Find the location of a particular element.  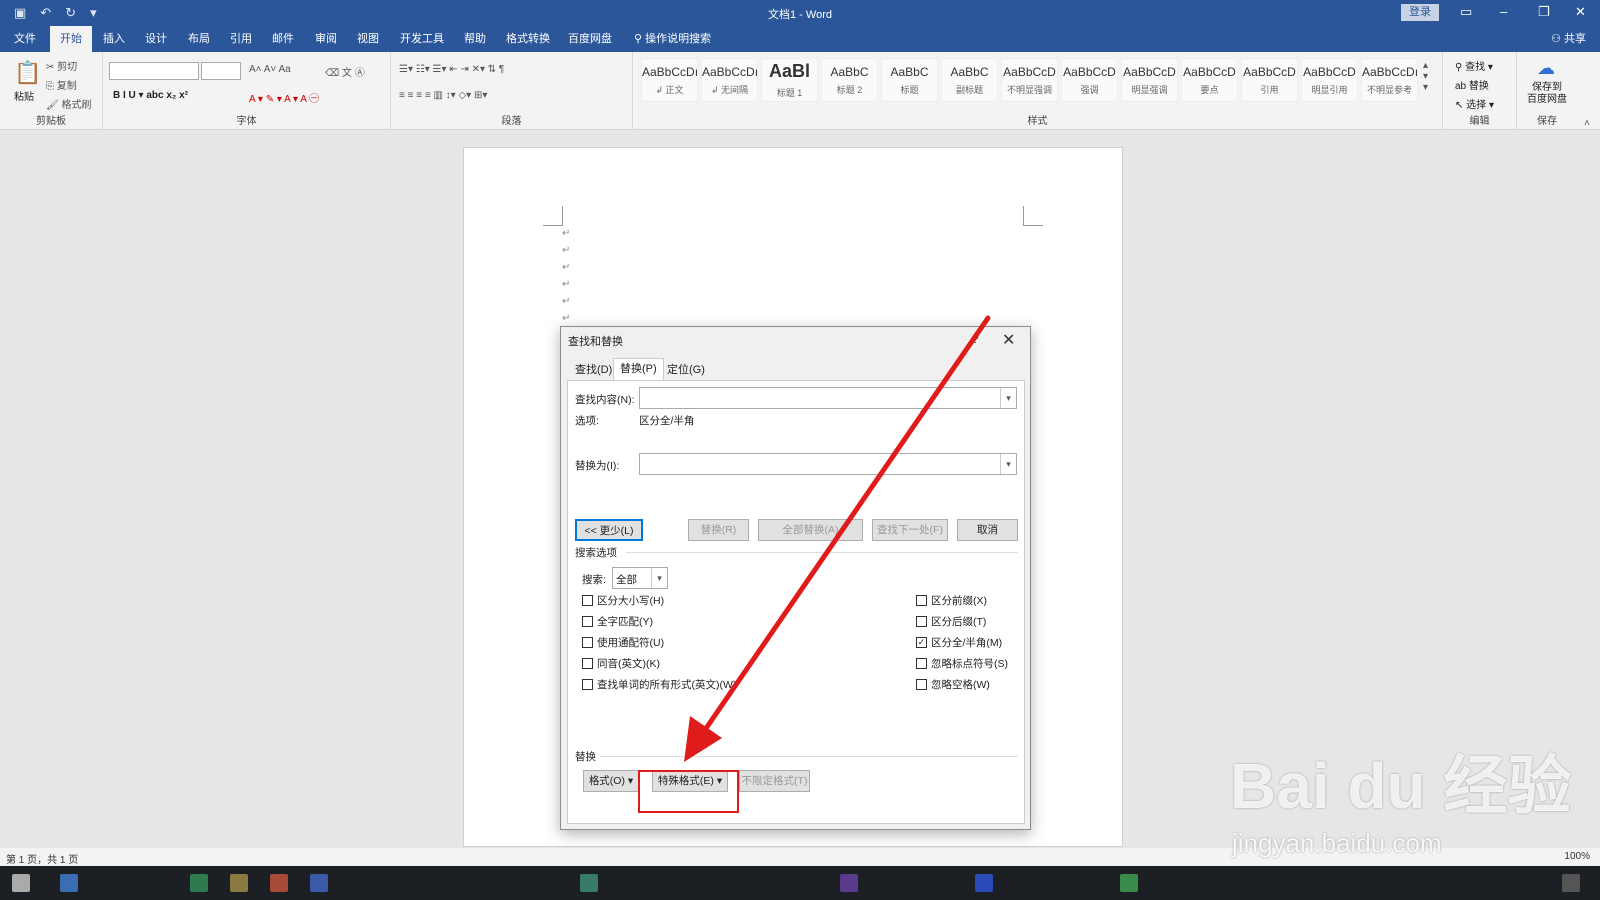

replace-with-input: ▾ is located at coordinates (828, 464).